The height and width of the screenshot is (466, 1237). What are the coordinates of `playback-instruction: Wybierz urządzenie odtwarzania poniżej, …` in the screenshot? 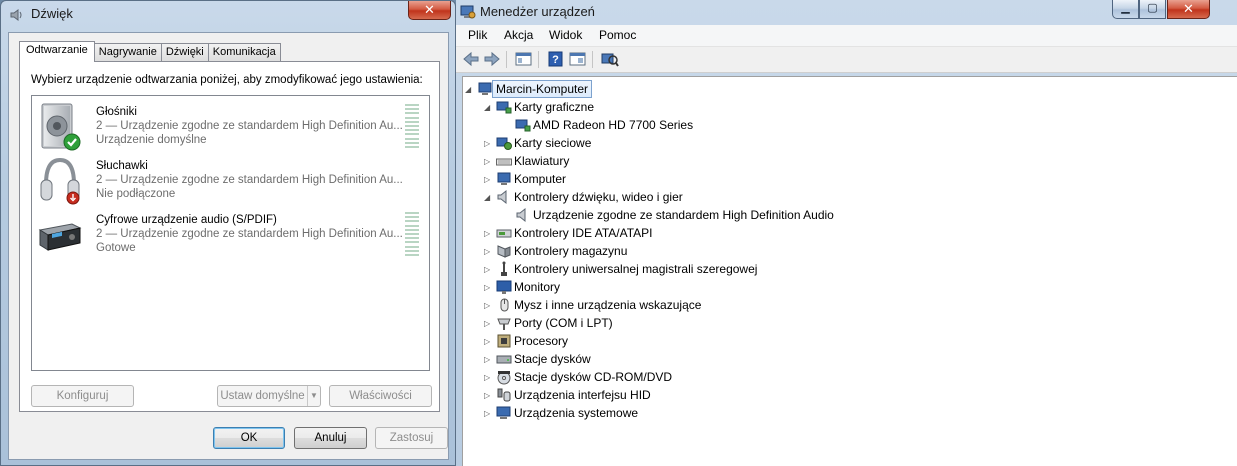 It's located at (227, 80).